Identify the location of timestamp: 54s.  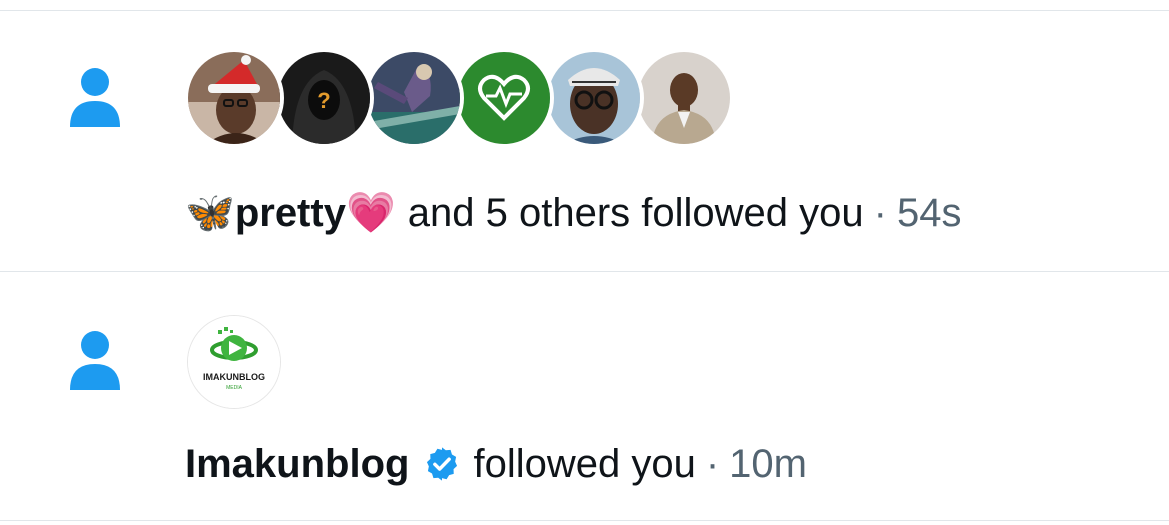
(929, 213).